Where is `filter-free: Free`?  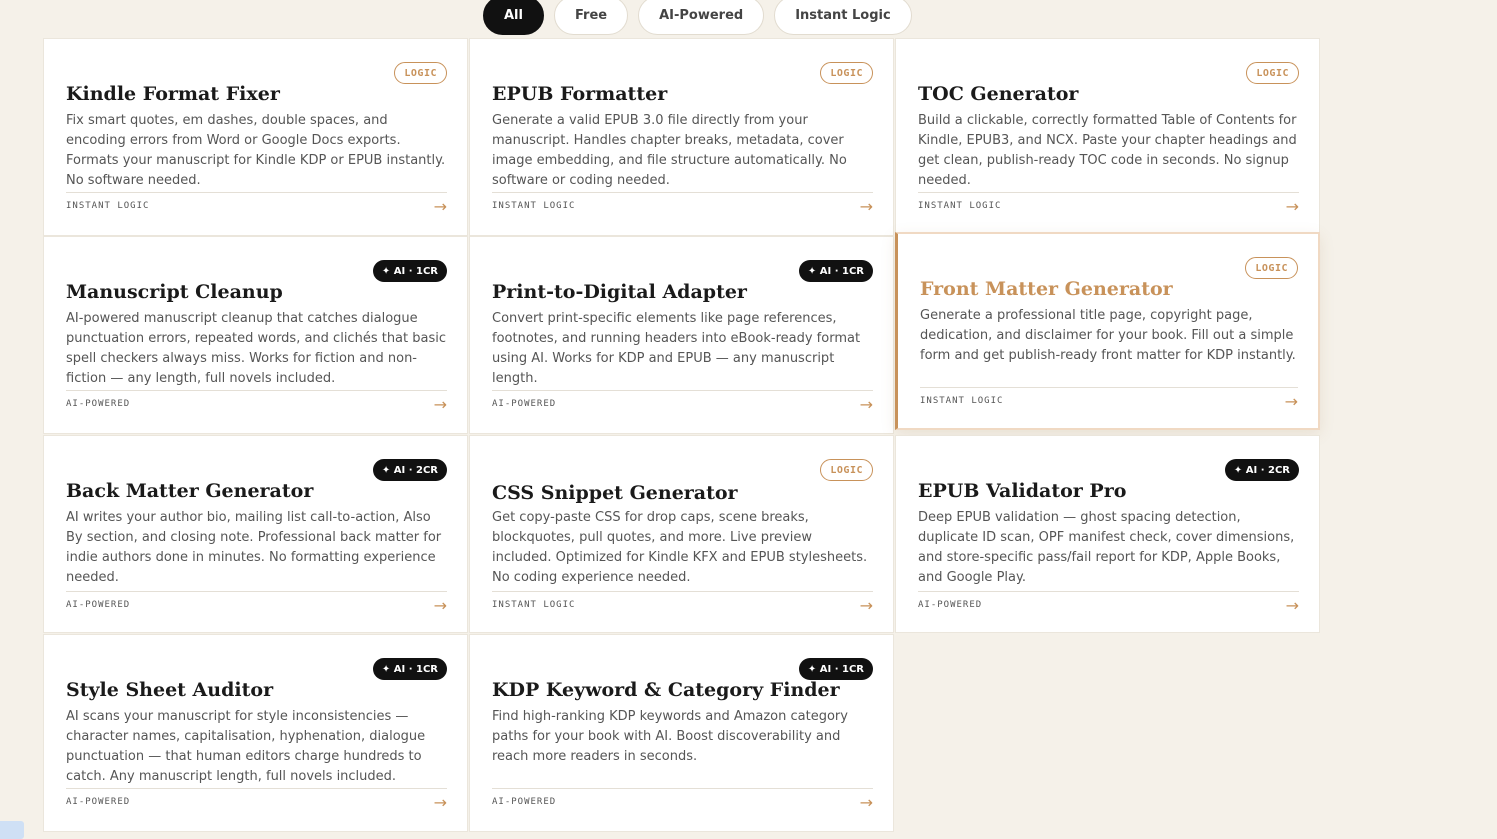 filter-free: Free is located at coordinates (591, 17).